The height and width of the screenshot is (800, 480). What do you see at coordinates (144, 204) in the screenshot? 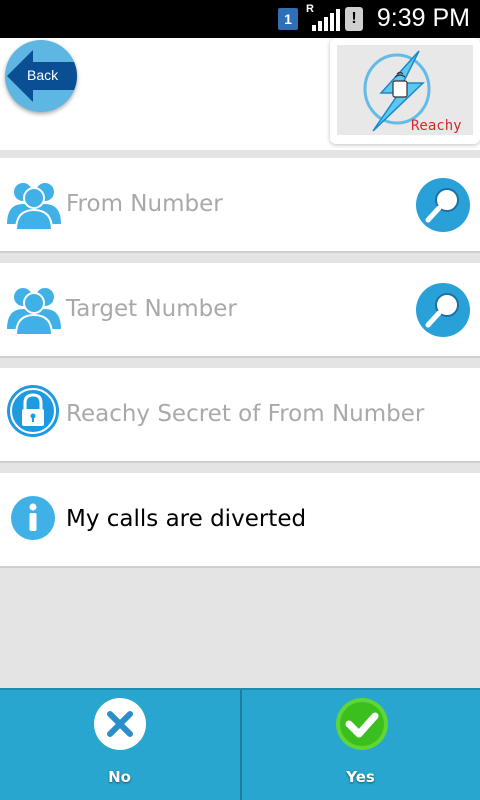
I see `from-number-field: From Number` at bounding box center [144, 204].